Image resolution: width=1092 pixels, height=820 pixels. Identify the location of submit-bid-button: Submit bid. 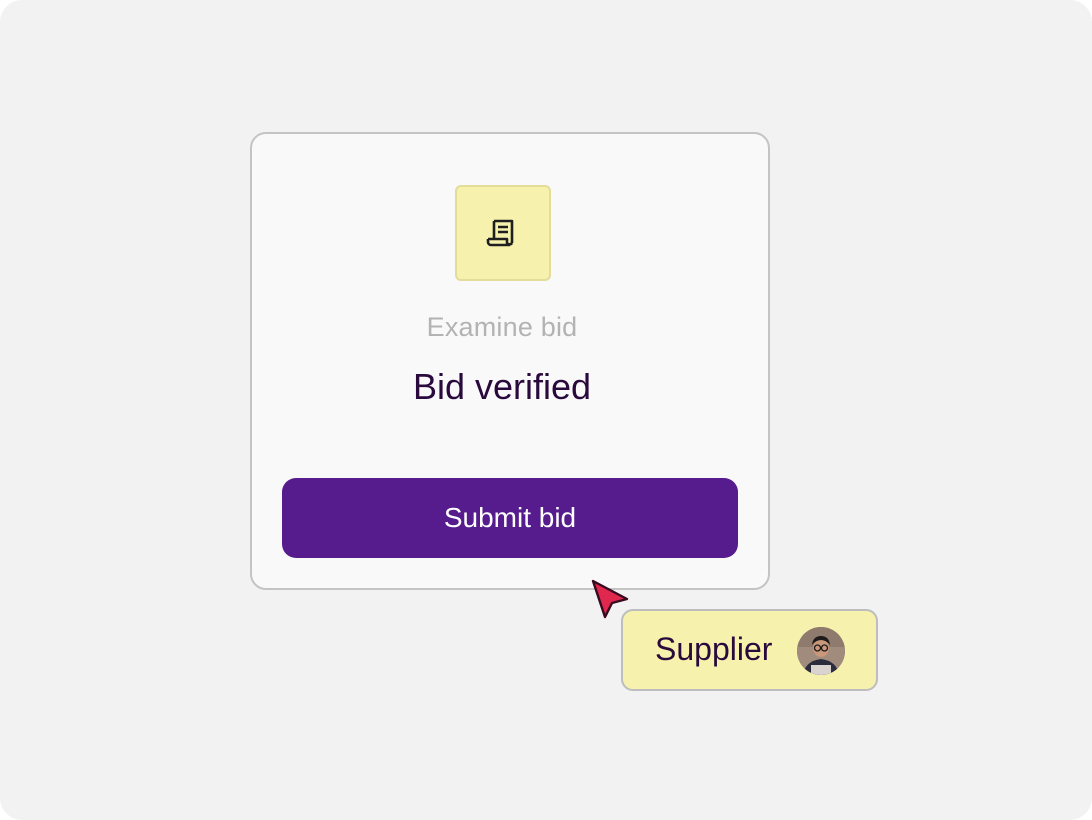
(510, 518).